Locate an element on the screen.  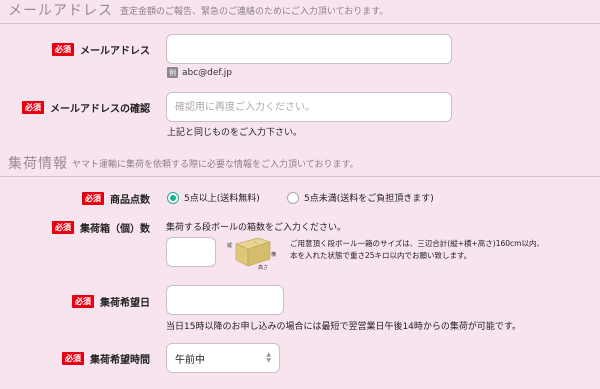
item-count-option-5-or-more: 5点以上(送料無料) is located at coordinates (213, 197).